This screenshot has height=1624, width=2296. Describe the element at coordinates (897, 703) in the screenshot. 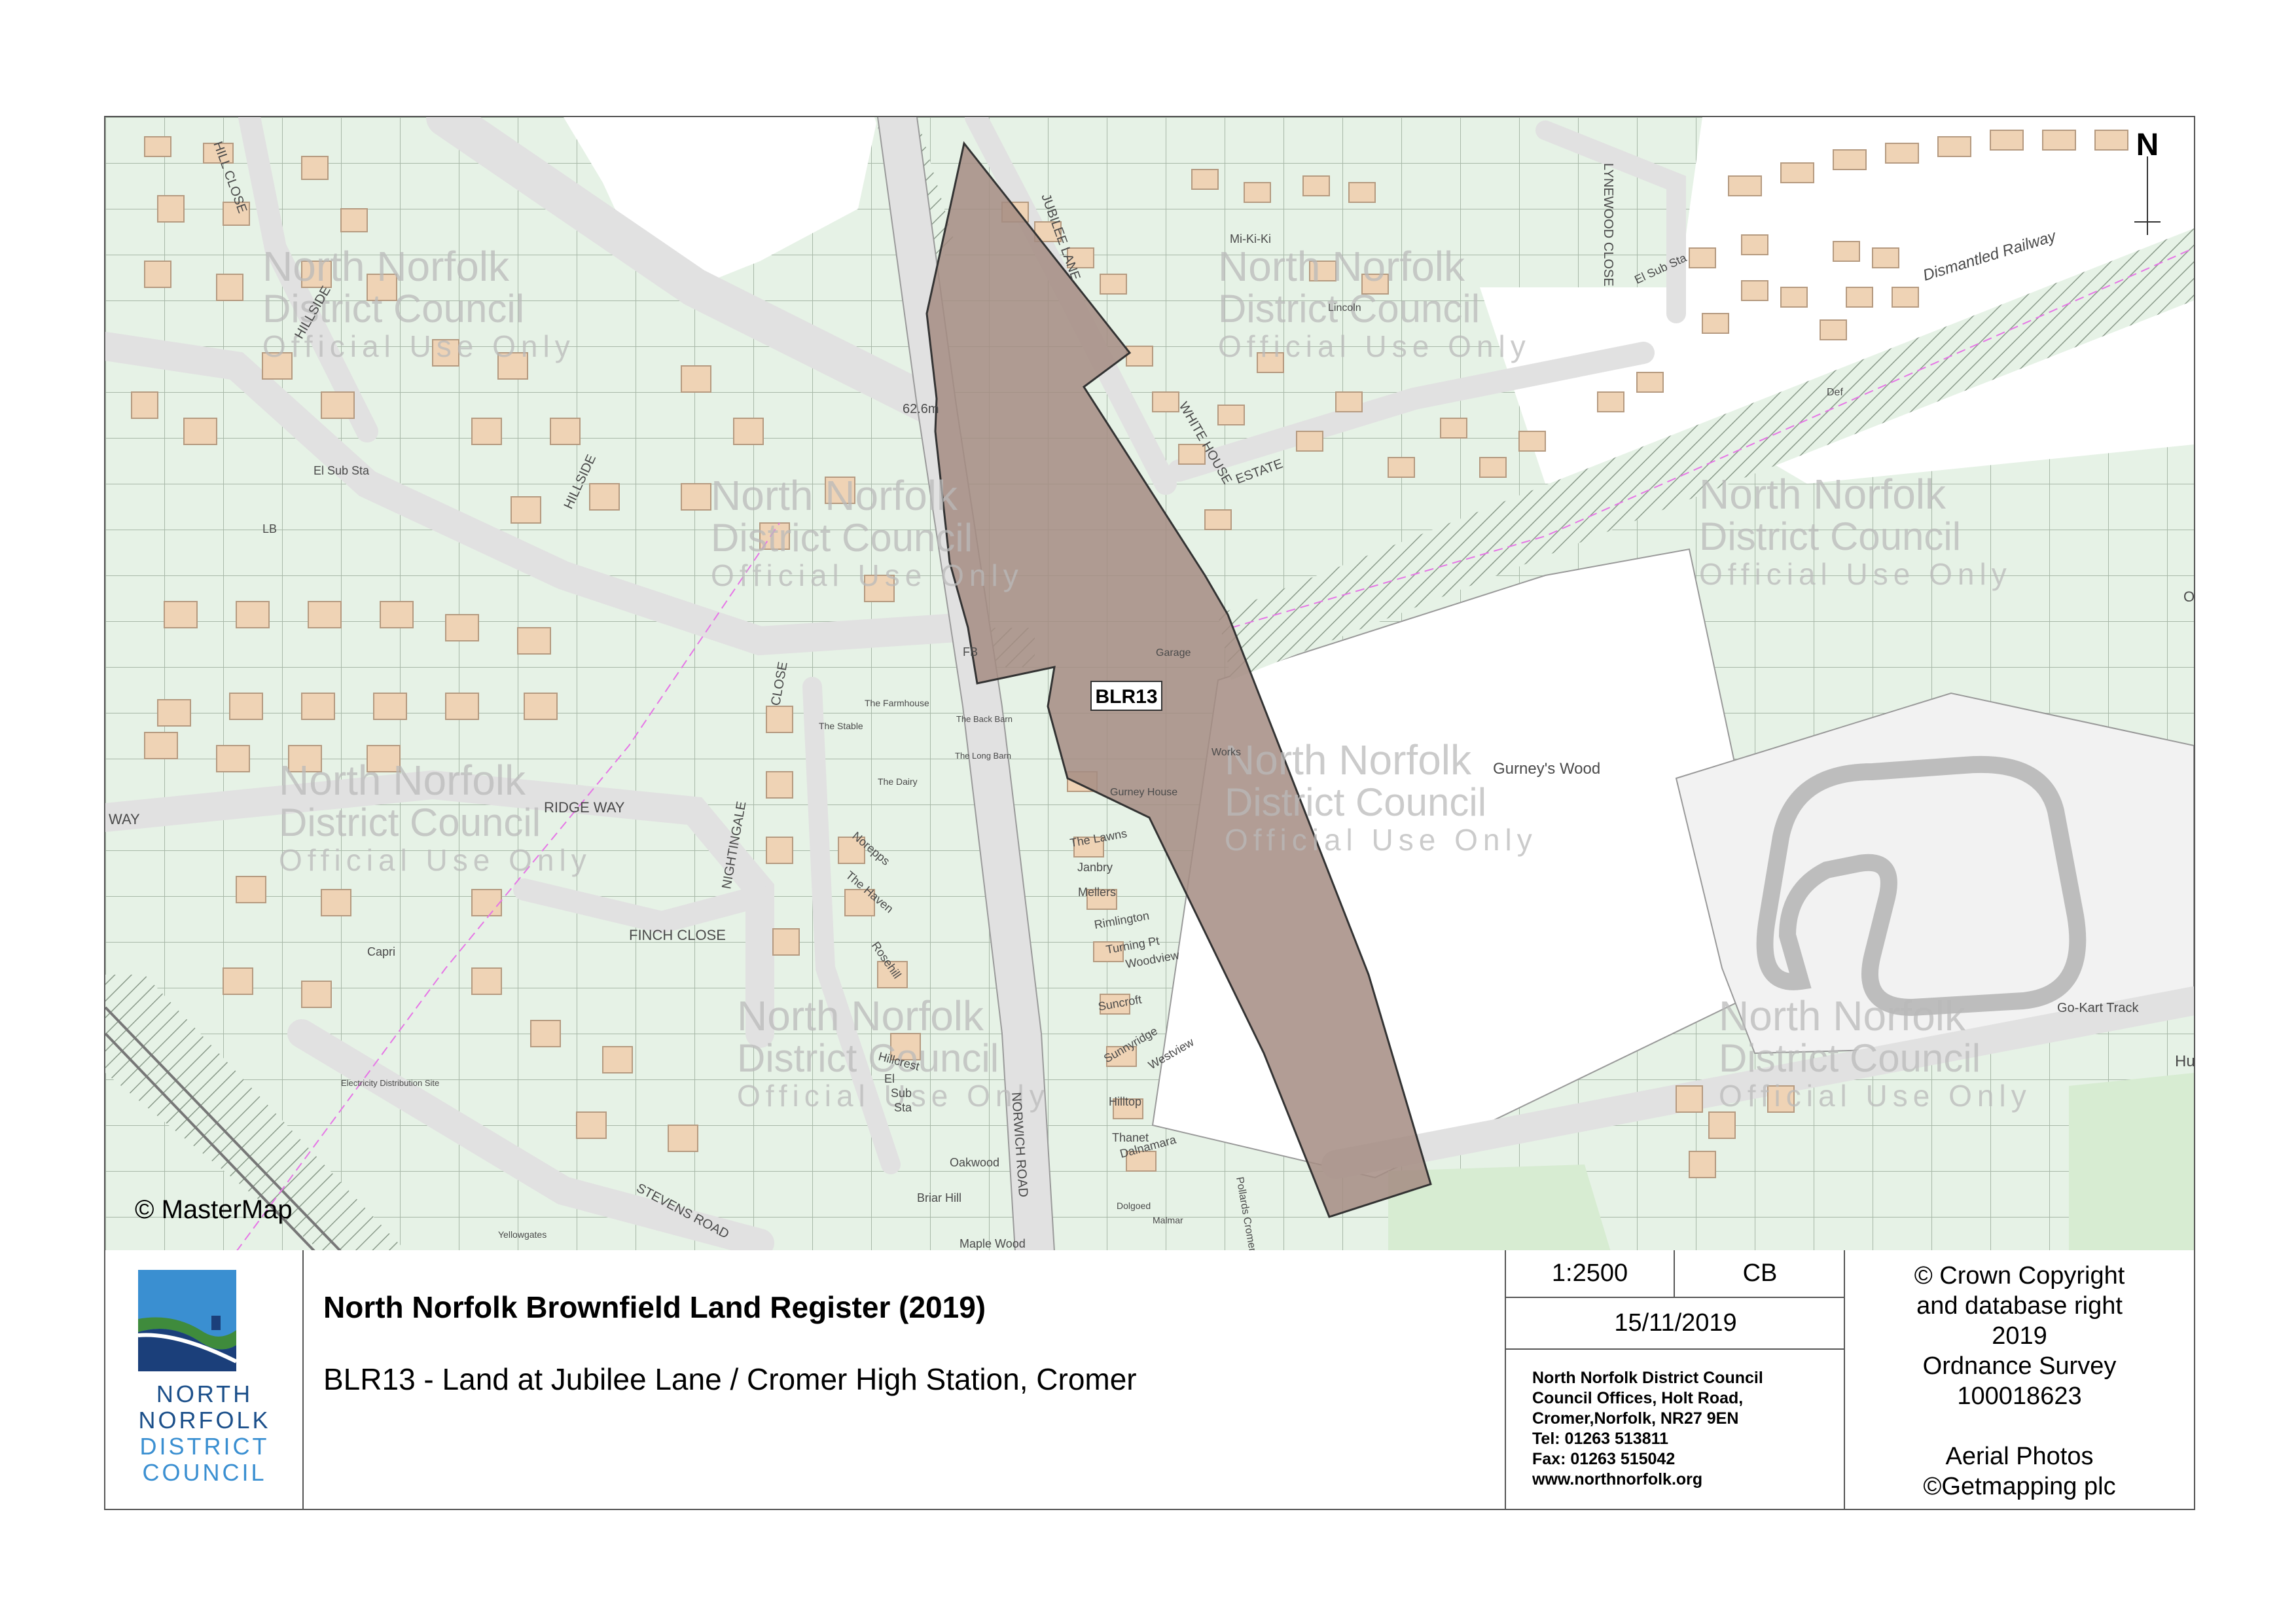

I see `svg-text: The Farmhouse` at that location.